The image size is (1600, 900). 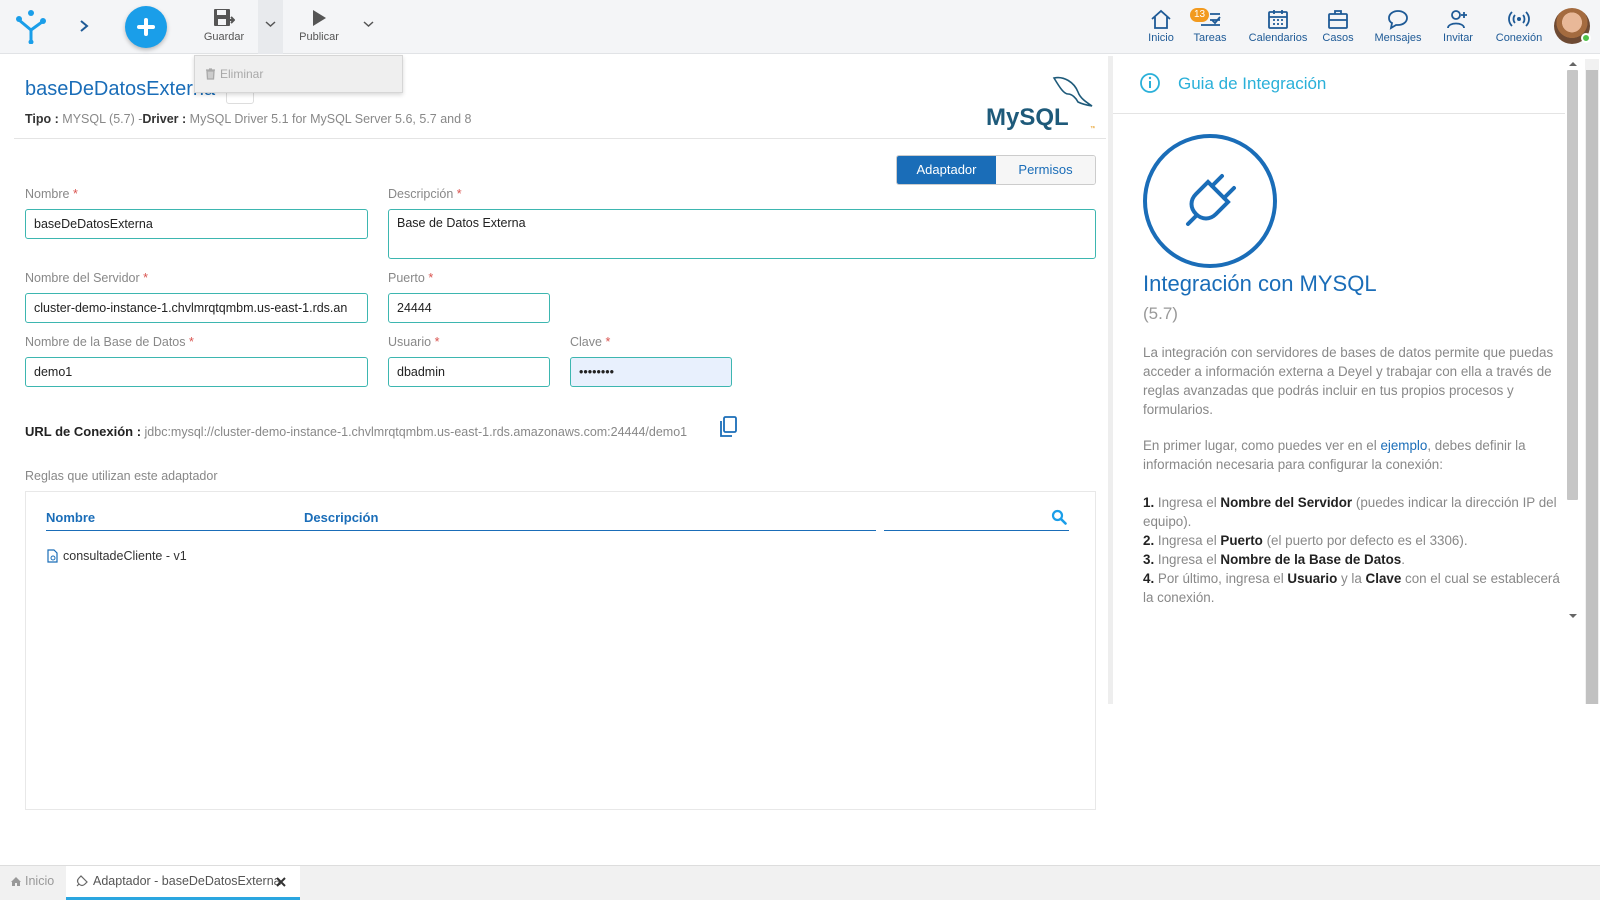 I want to click on header-underline, so click(x=461, y=530).